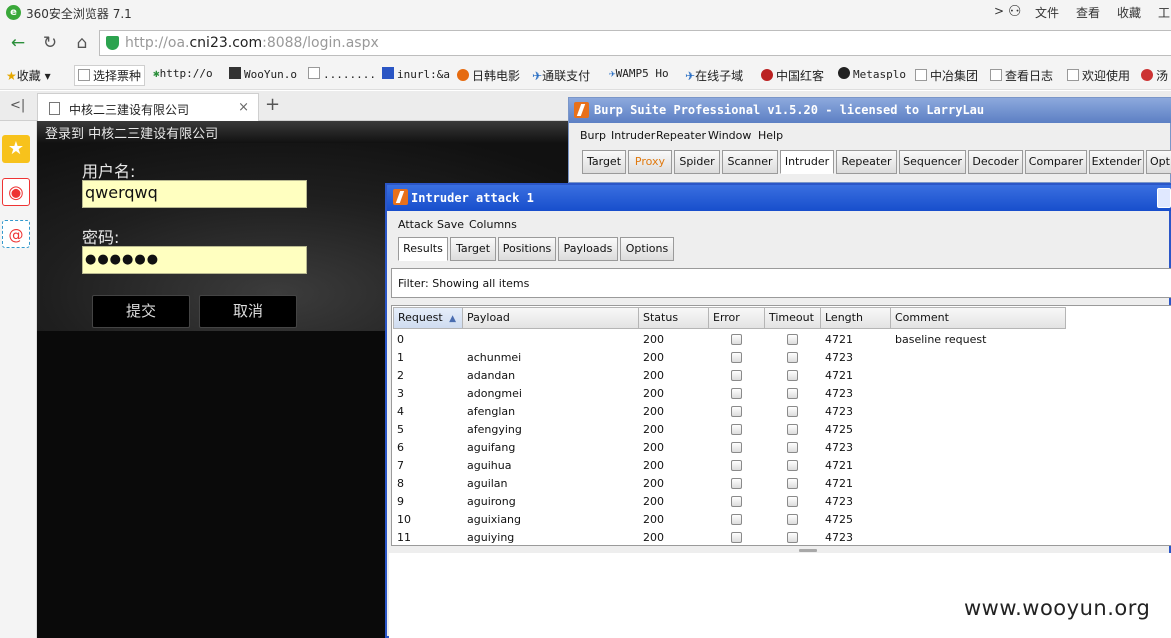  Describe the element at coordinates (1098, 75) in the screenshot. I see `bookmark-welcome: 欢迎使用` at that location.